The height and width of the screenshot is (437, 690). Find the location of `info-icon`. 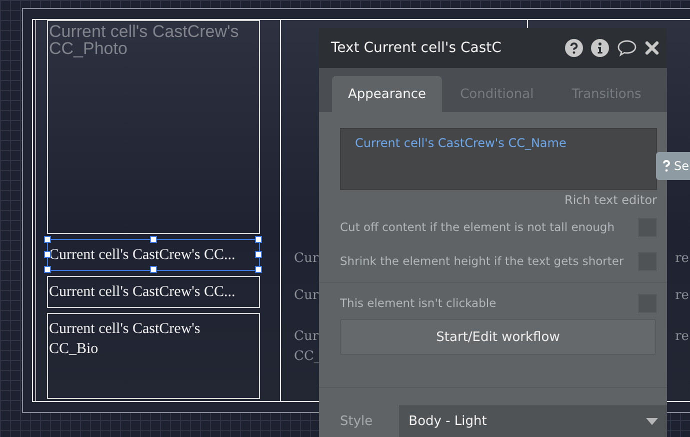

info-icon is located at coordinates (600, 48).